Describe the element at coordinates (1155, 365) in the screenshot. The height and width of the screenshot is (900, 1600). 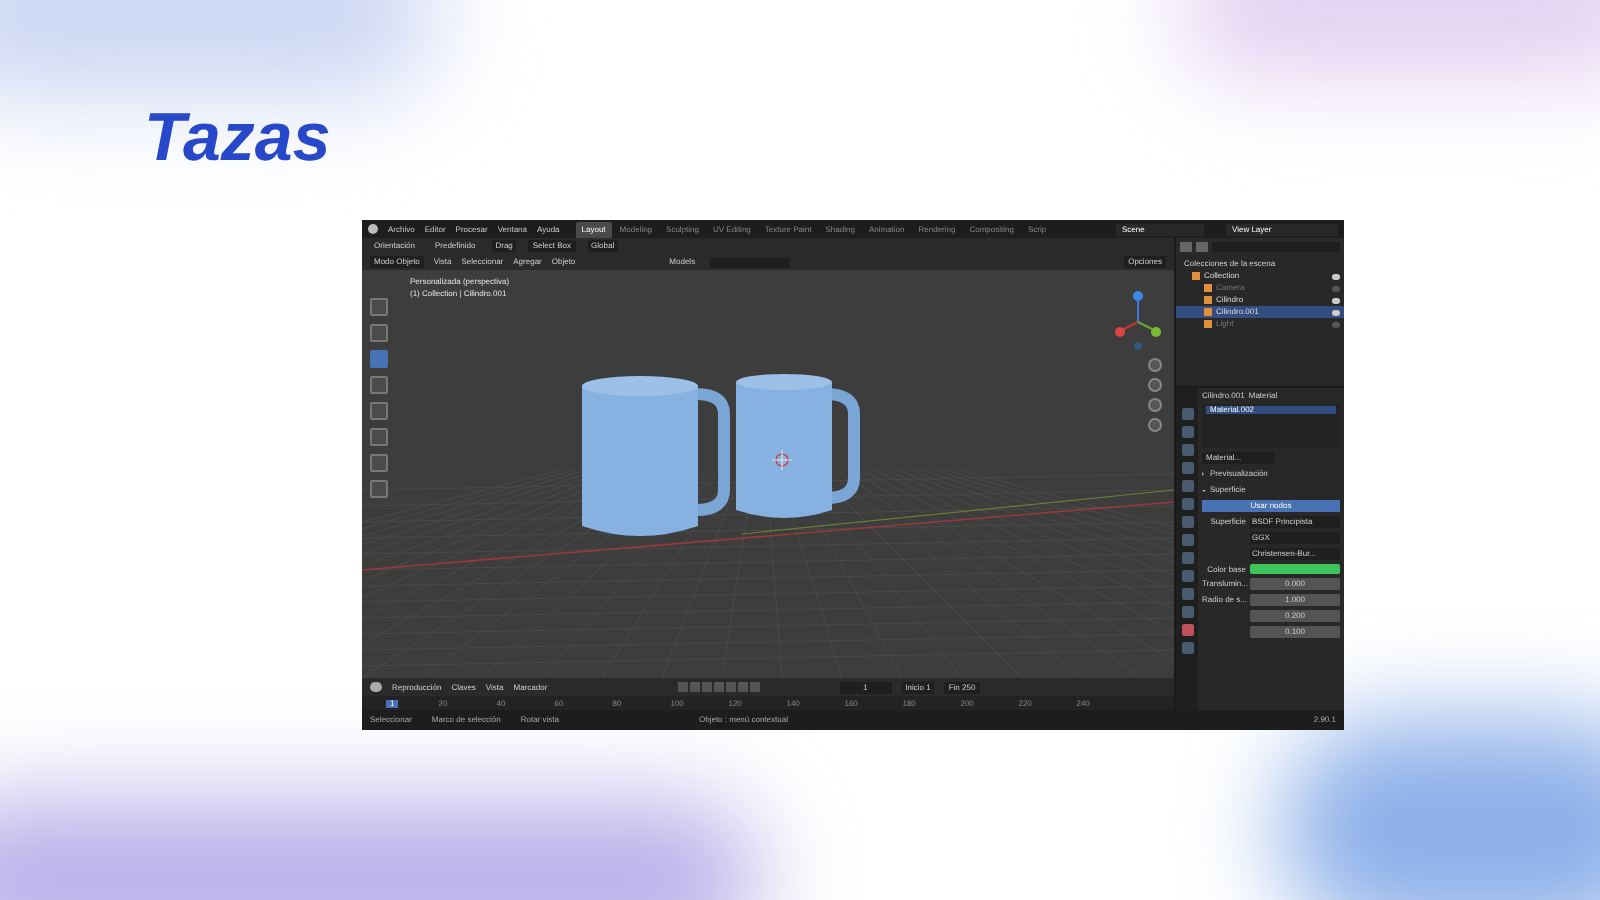
I see `zoom-icon` at that location.